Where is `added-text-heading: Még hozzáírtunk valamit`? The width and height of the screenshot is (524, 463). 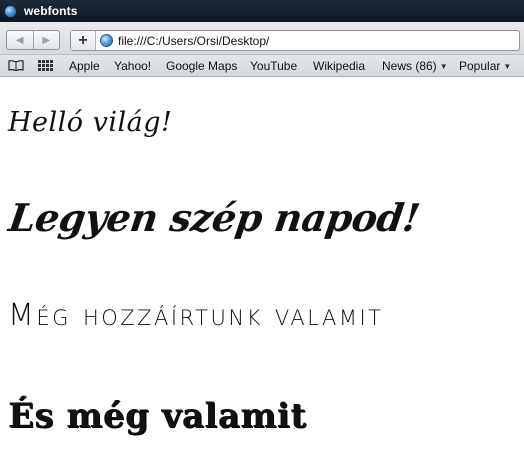
added-text-heading: Még hozzáírtunk valamit is located at coordinates (196, 315).